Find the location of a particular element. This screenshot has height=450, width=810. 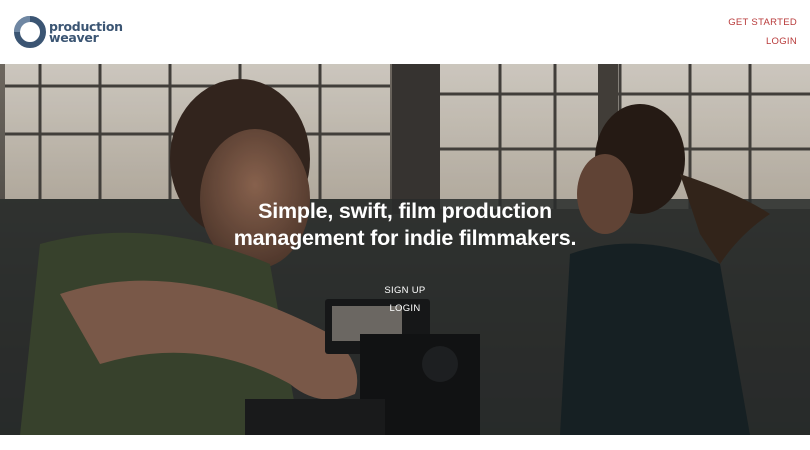

get-started-link: GET STARTED is located at coordinates (762, 22).